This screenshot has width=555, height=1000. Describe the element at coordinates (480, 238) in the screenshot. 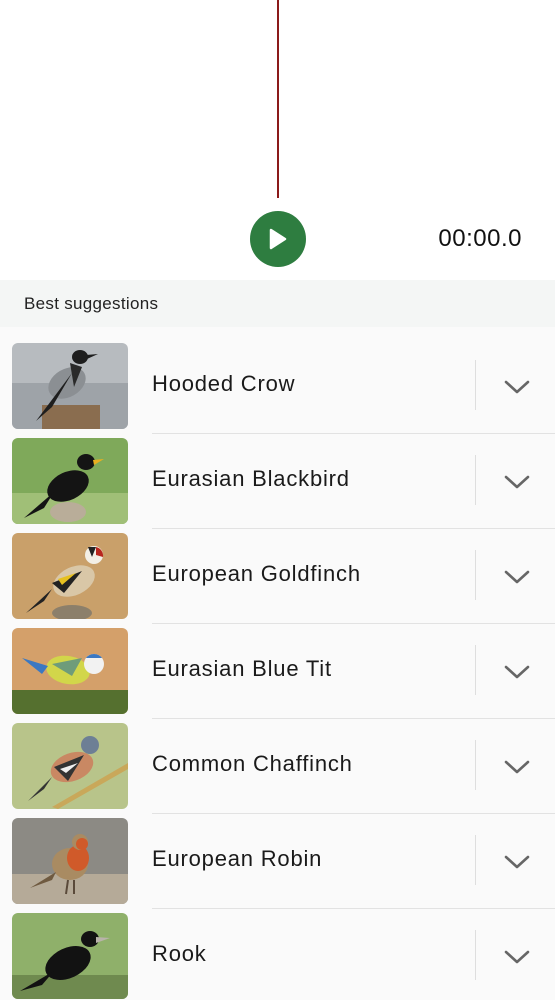

I see `playback-timer: 00:00.0` at that location.